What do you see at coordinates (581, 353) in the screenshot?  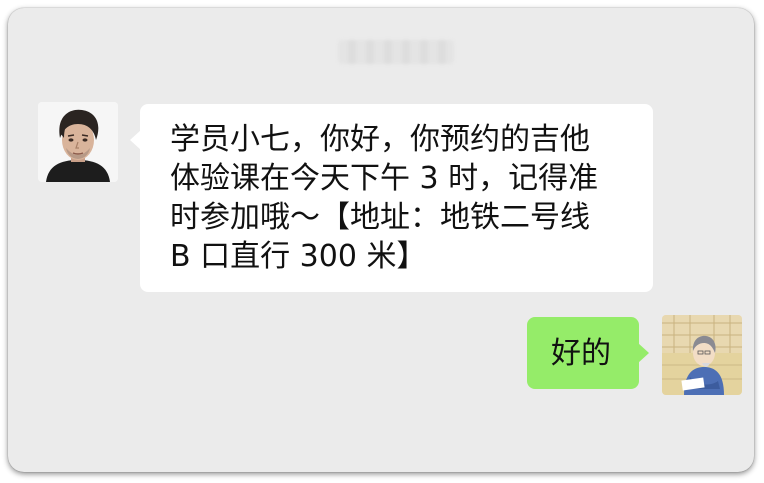 I see `outgoing-message-text: 好的` at bounding box center [581, 353].